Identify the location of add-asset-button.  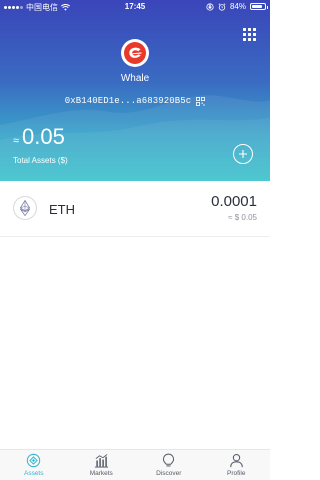
(243, 154).